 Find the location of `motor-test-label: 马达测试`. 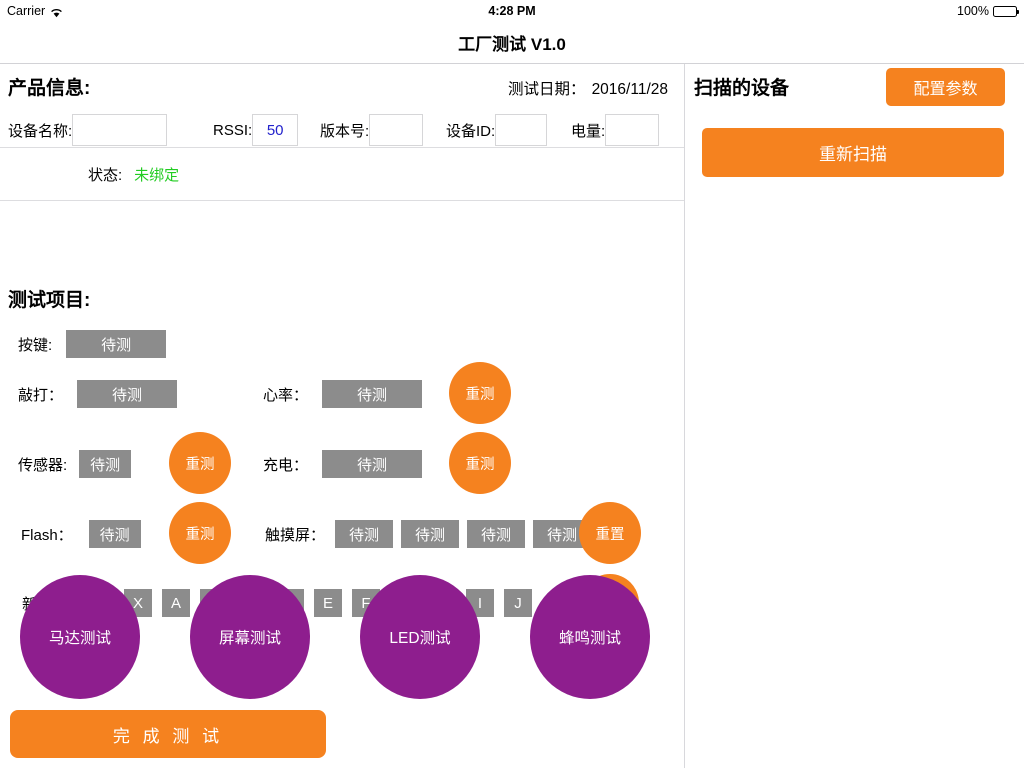

motor-test-label: 马达测试 is located at coordinates (79, 638).